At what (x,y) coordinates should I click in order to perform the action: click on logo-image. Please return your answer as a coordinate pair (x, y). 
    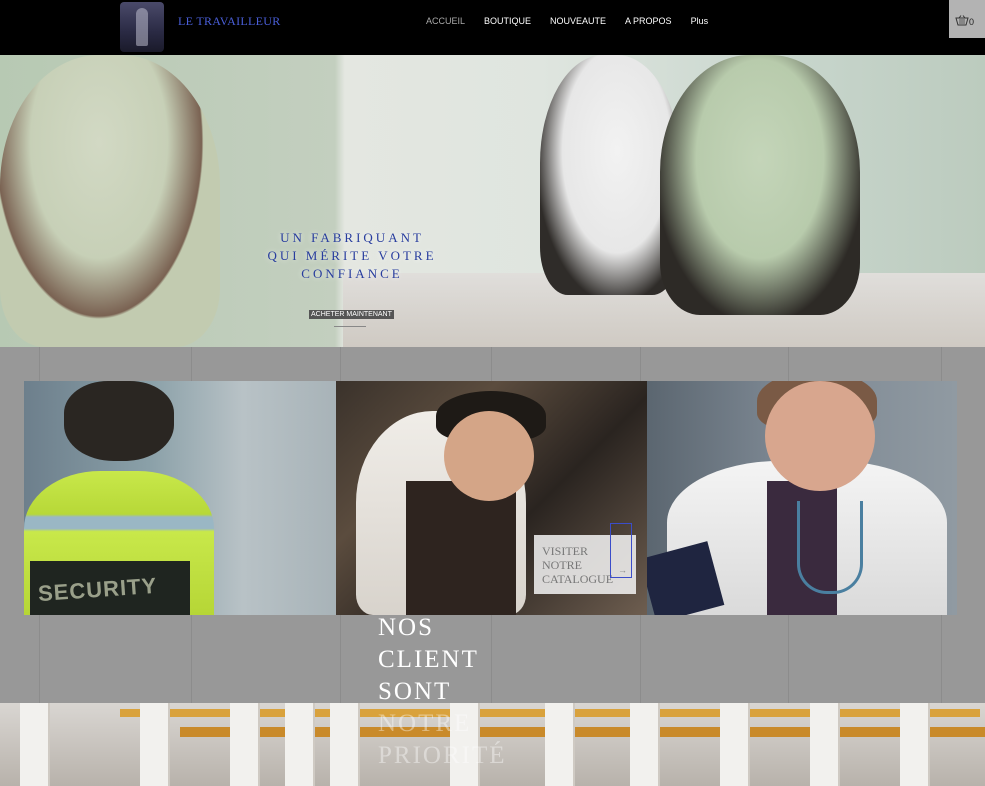
    Looking at the image, I should click on (142, 27).